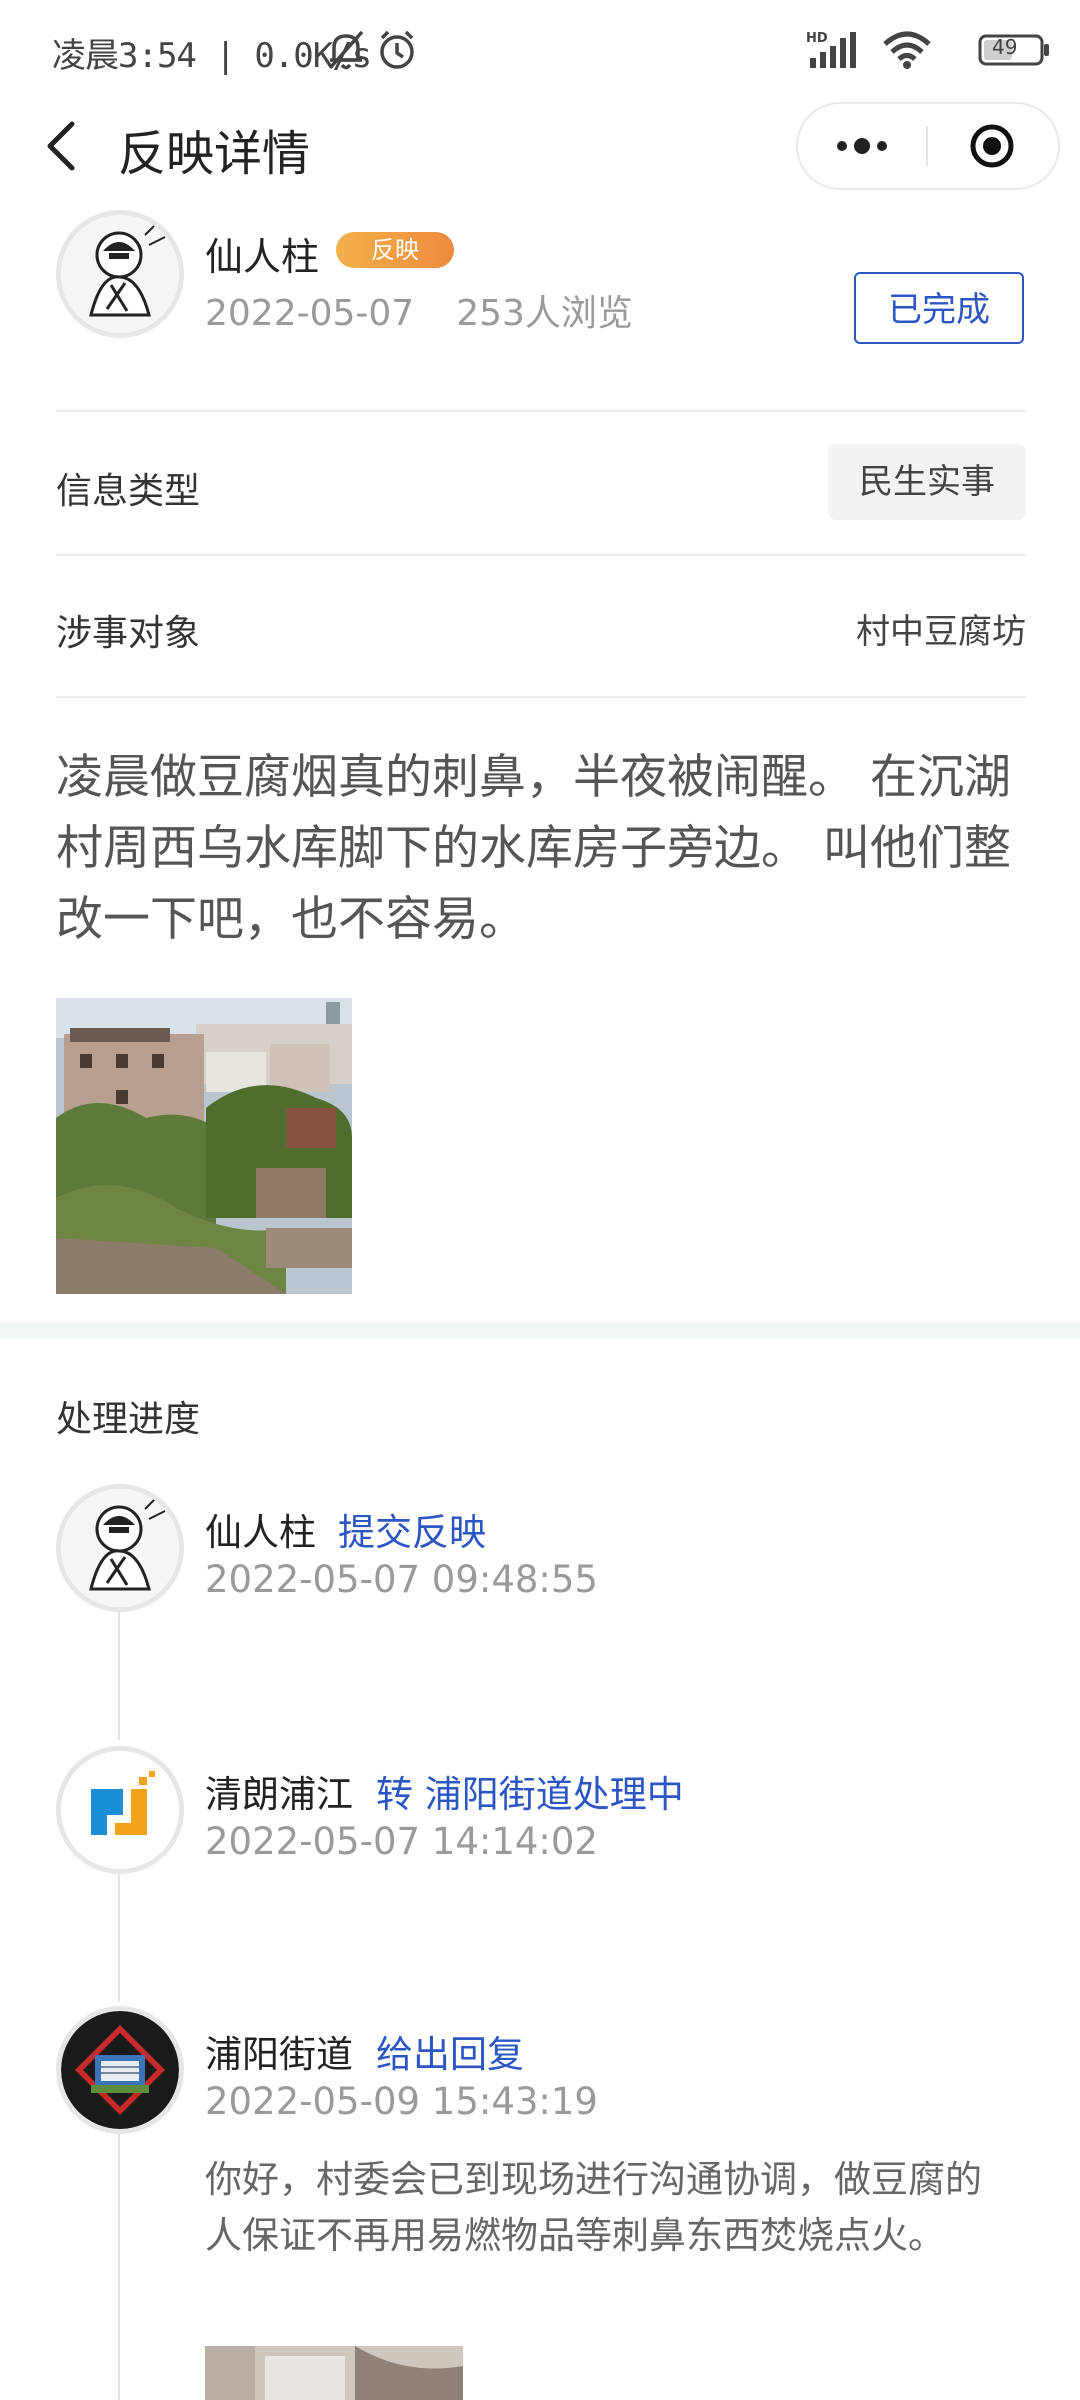 The height and width of the screenshot is (2400, 1080). I want to click on entry-action: 提交反映, so click(412, 1532).